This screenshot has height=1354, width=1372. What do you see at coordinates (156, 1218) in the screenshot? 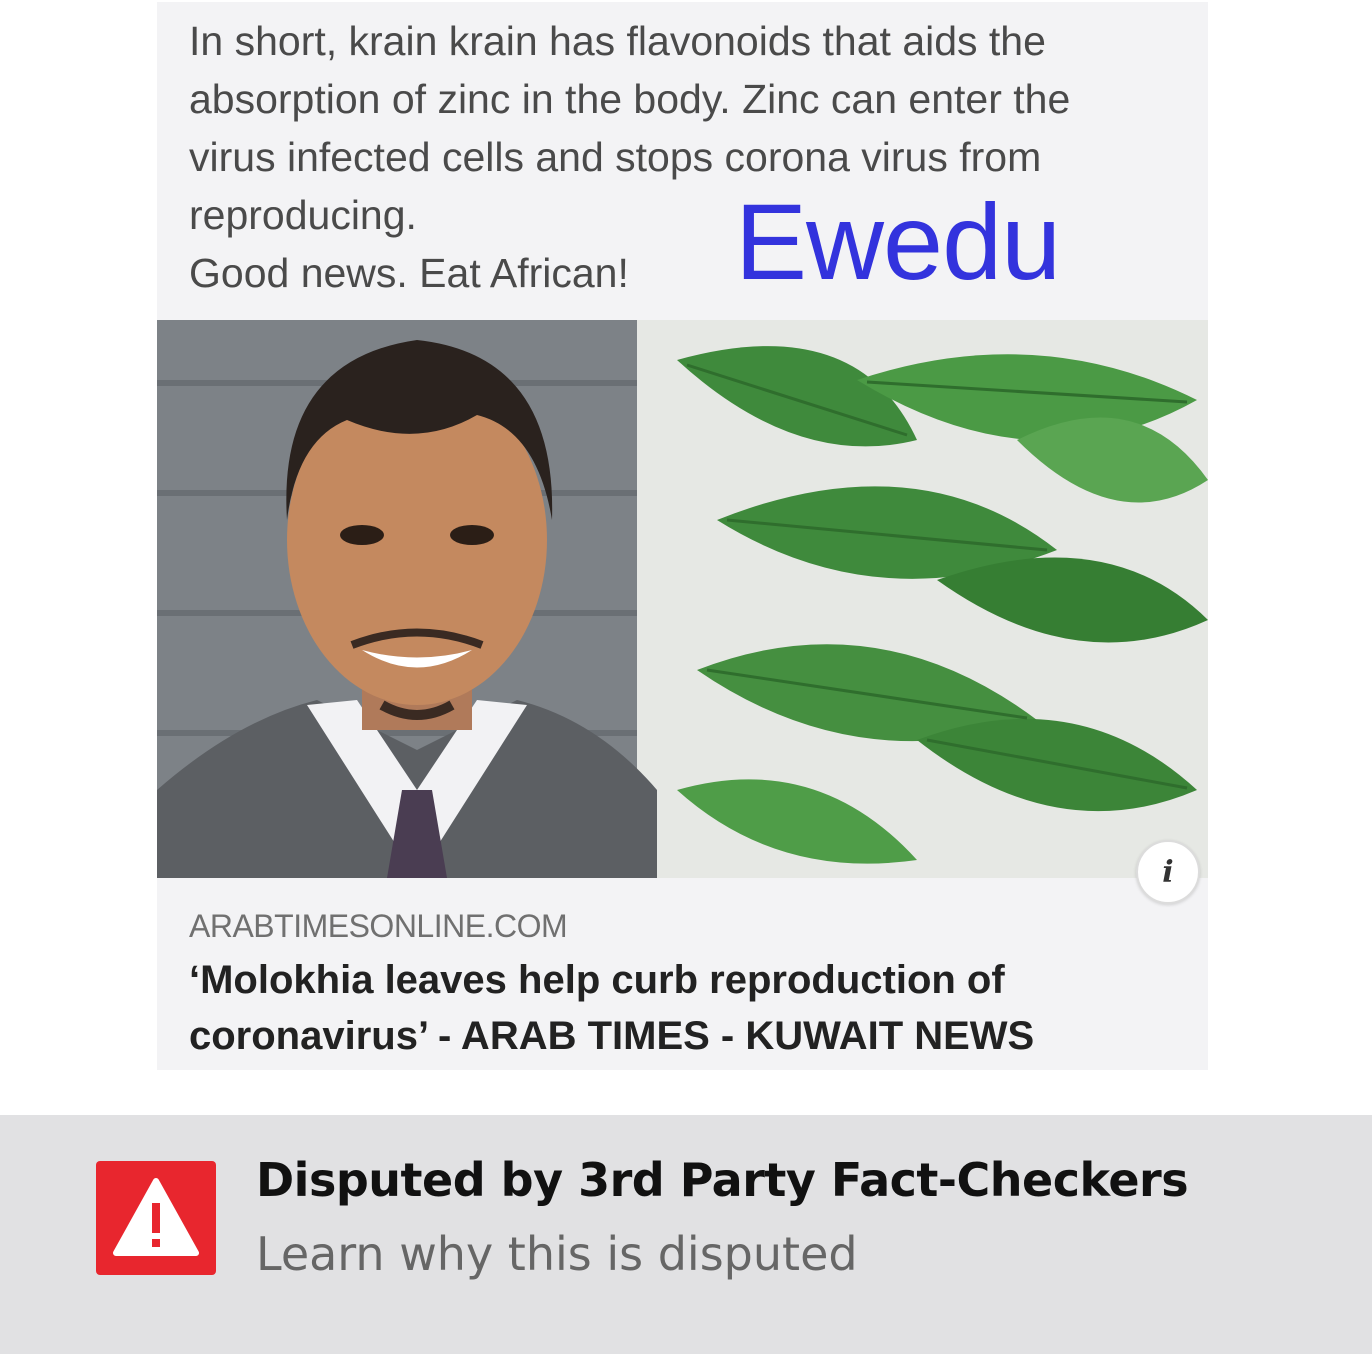
I see `warning-icon` at bounding box center [156, 1218].